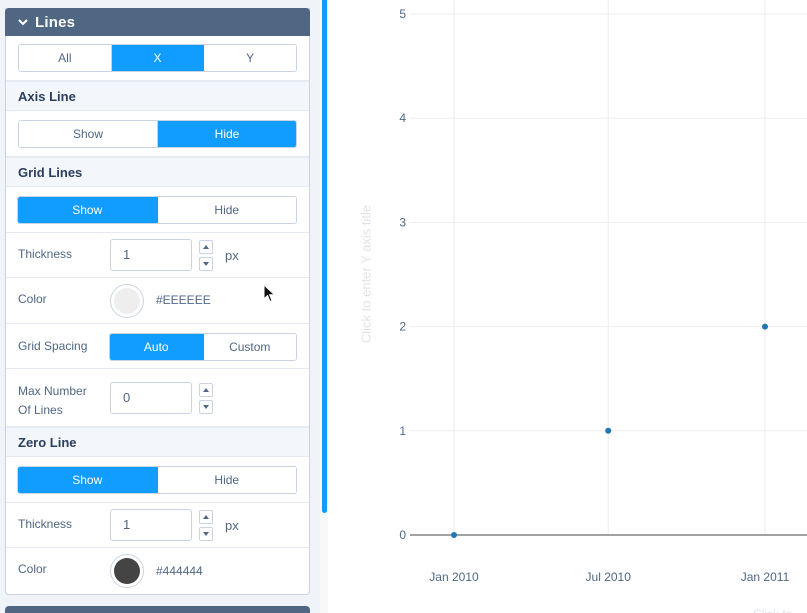 This screenshot has height=613, width=807. What do you see at coordinates (88, 134) in the screenshot?
I see `axis-line-show-button: Show` at bounding box center [88, 134].